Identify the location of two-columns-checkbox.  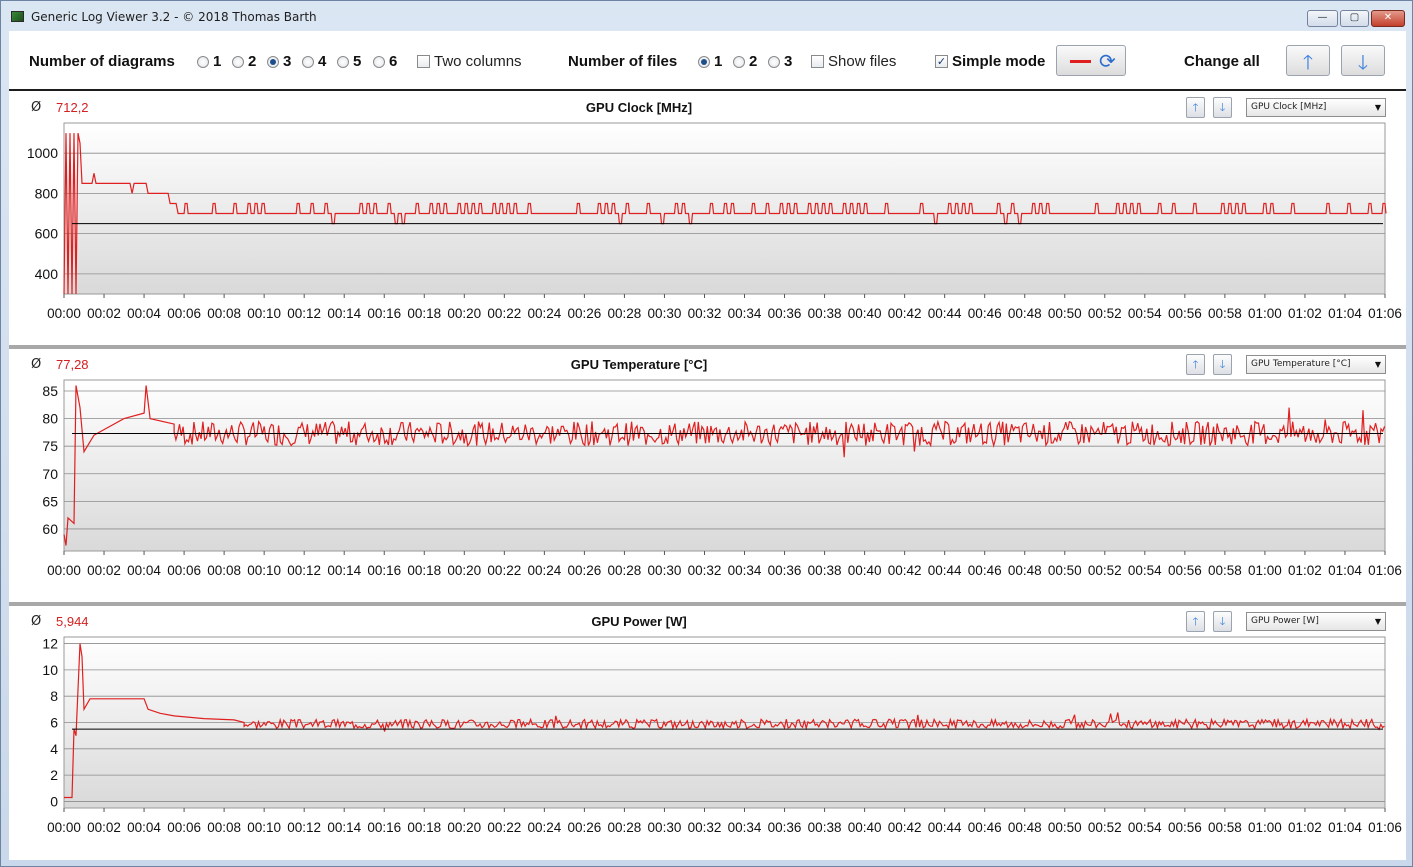
(423, 61).